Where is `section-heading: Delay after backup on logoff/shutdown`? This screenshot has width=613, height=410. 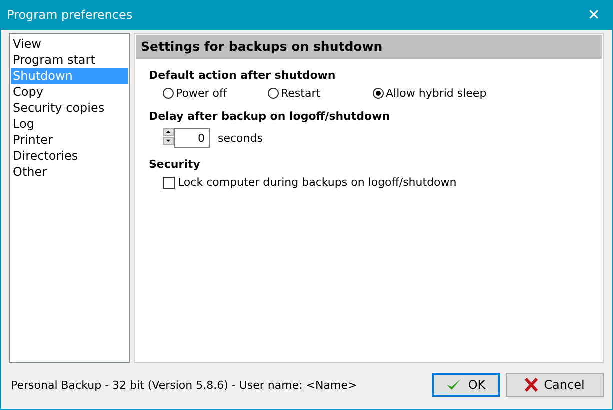 section-heading: Delay after backup on logoff/shutdown is located at coordinates (270, 116).